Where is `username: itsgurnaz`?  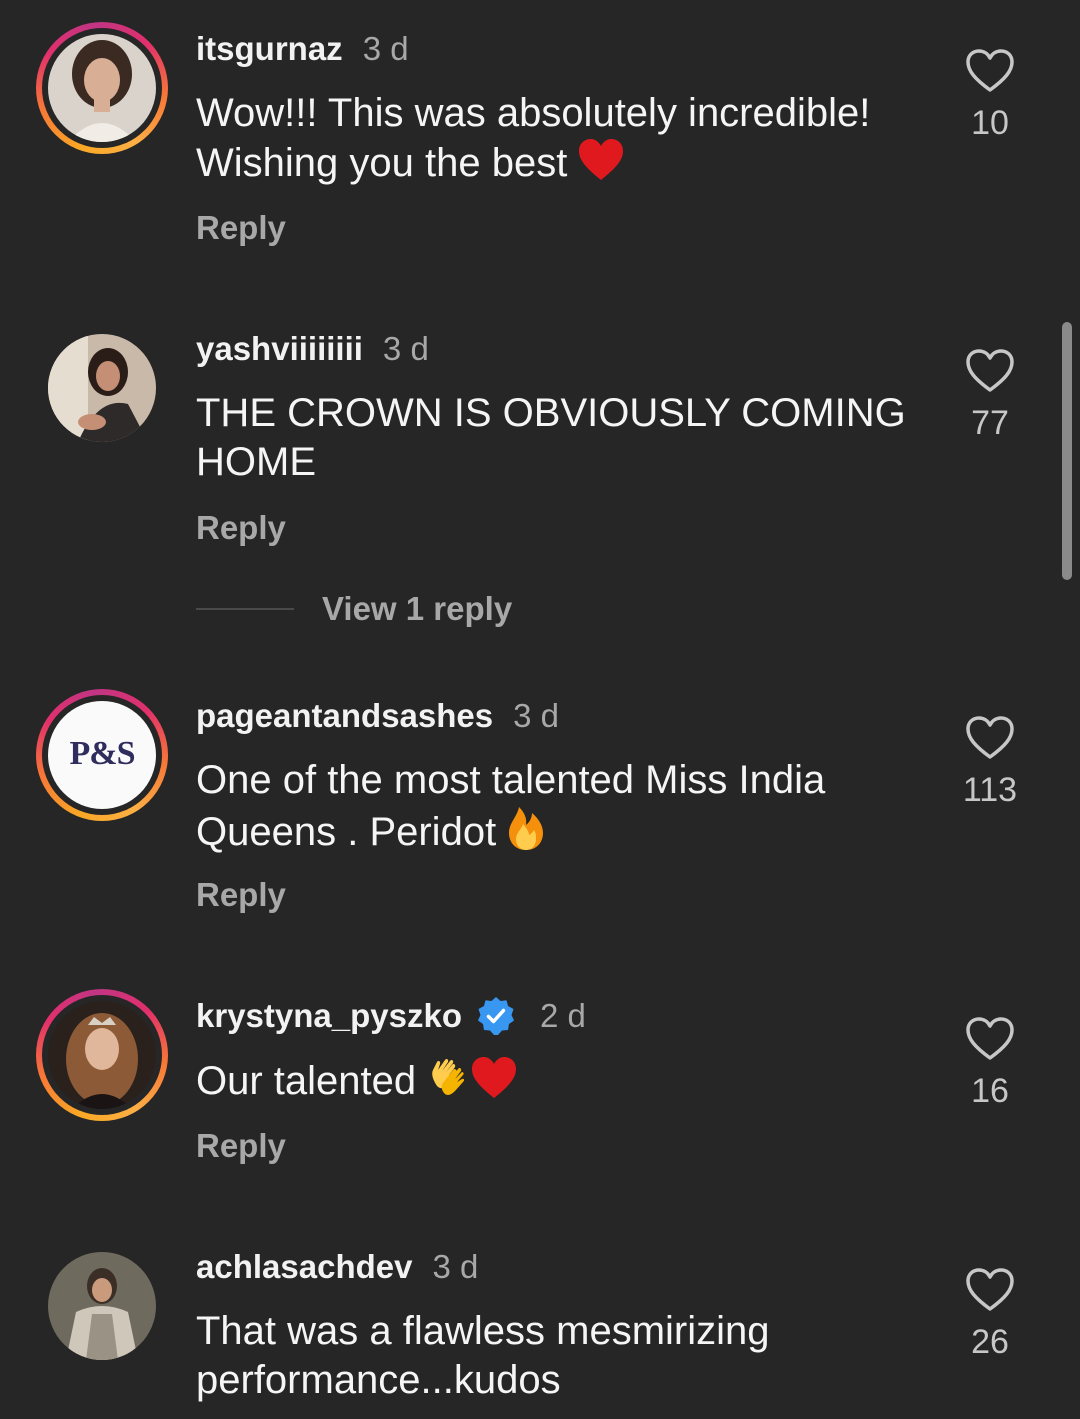
username: itsgurnaz is located at coordinates (269, 49).